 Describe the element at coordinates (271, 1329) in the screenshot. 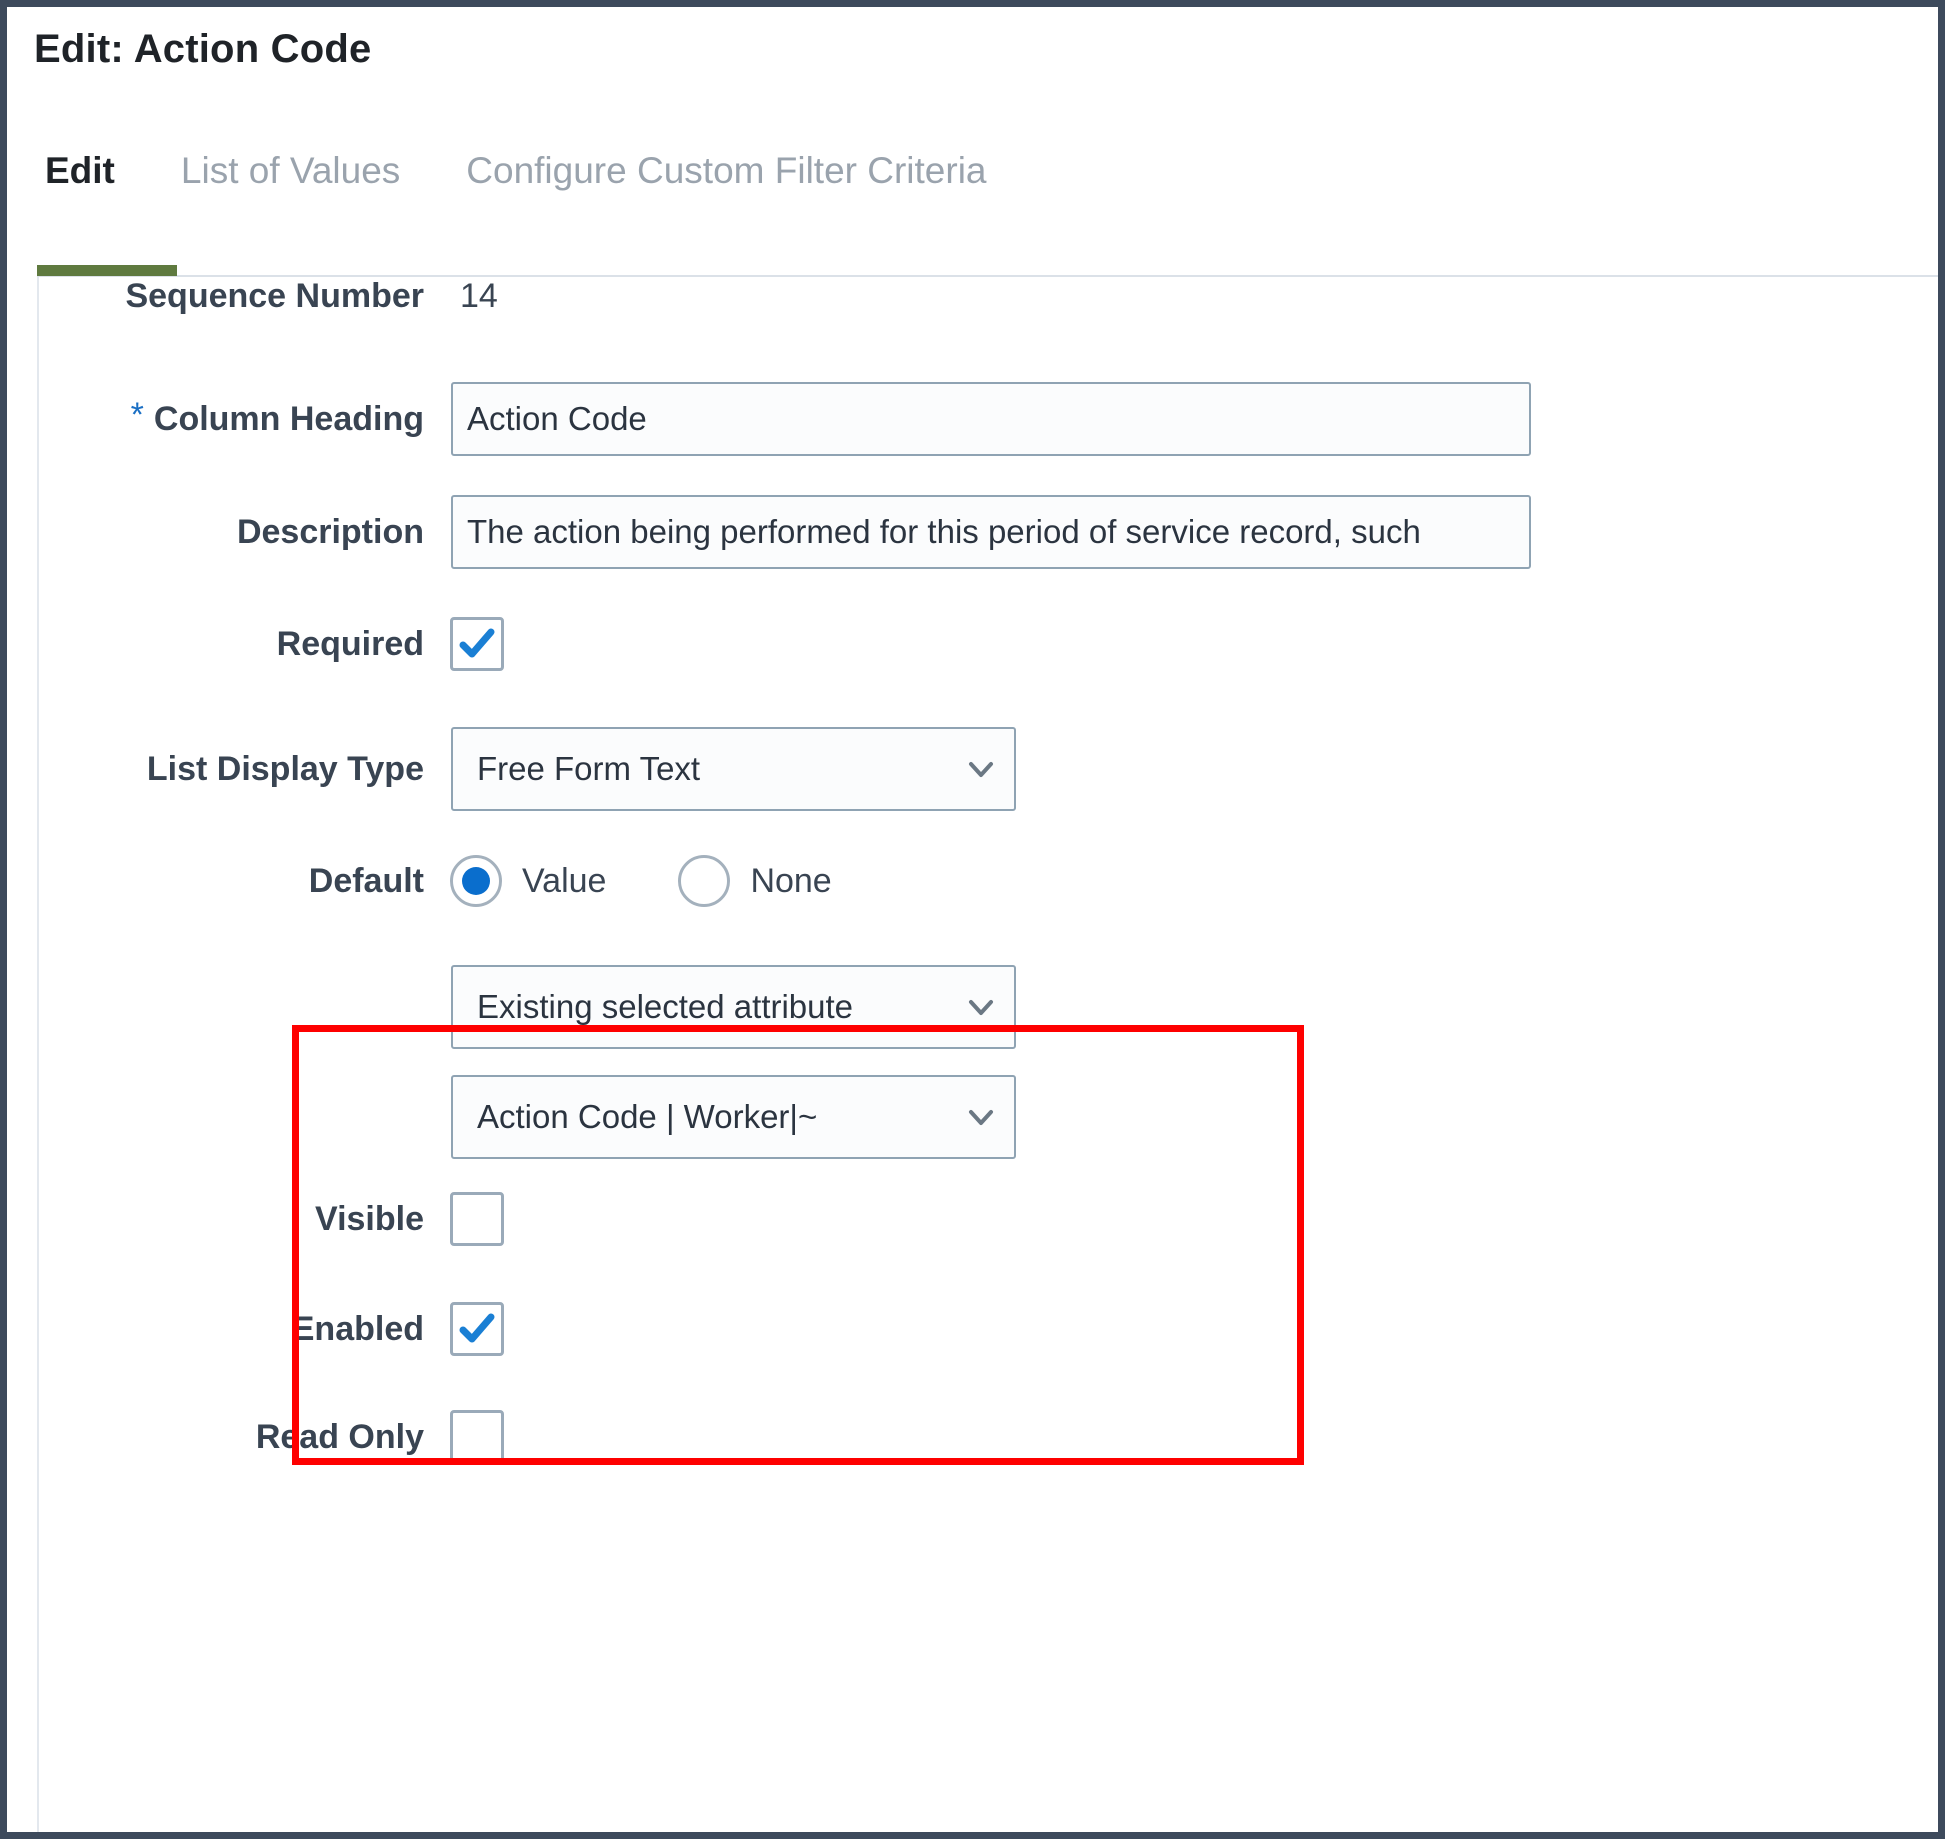

I see `field-row-enabled: Enabled` at that location.